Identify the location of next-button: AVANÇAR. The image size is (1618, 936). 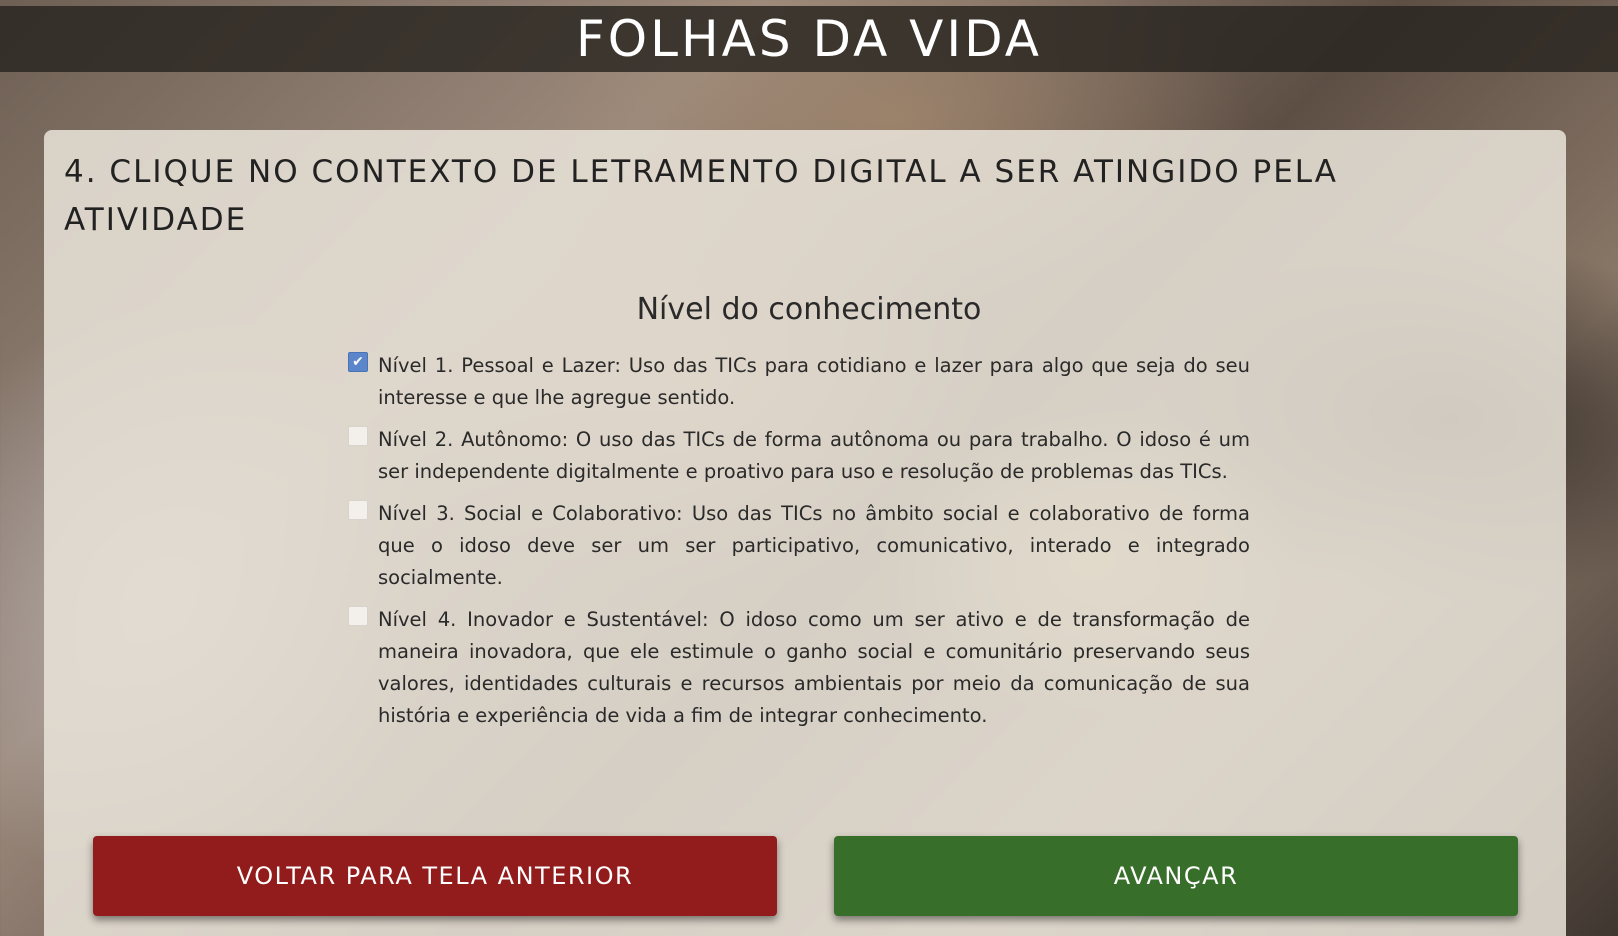
(1176, 876).